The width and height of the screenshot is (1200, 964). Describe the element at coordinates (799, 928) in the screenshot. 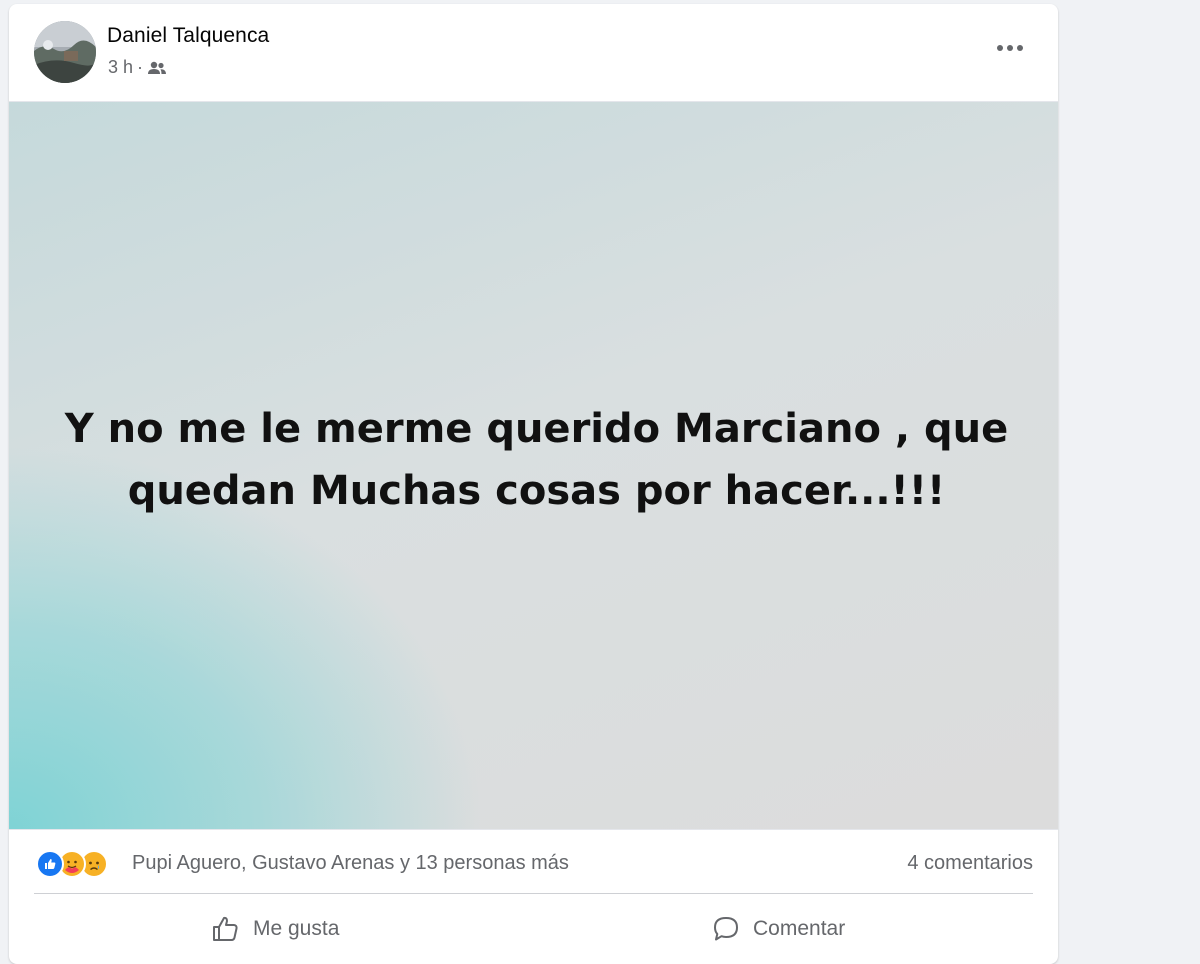

I see `comment-button-label: Comentar` at that location.